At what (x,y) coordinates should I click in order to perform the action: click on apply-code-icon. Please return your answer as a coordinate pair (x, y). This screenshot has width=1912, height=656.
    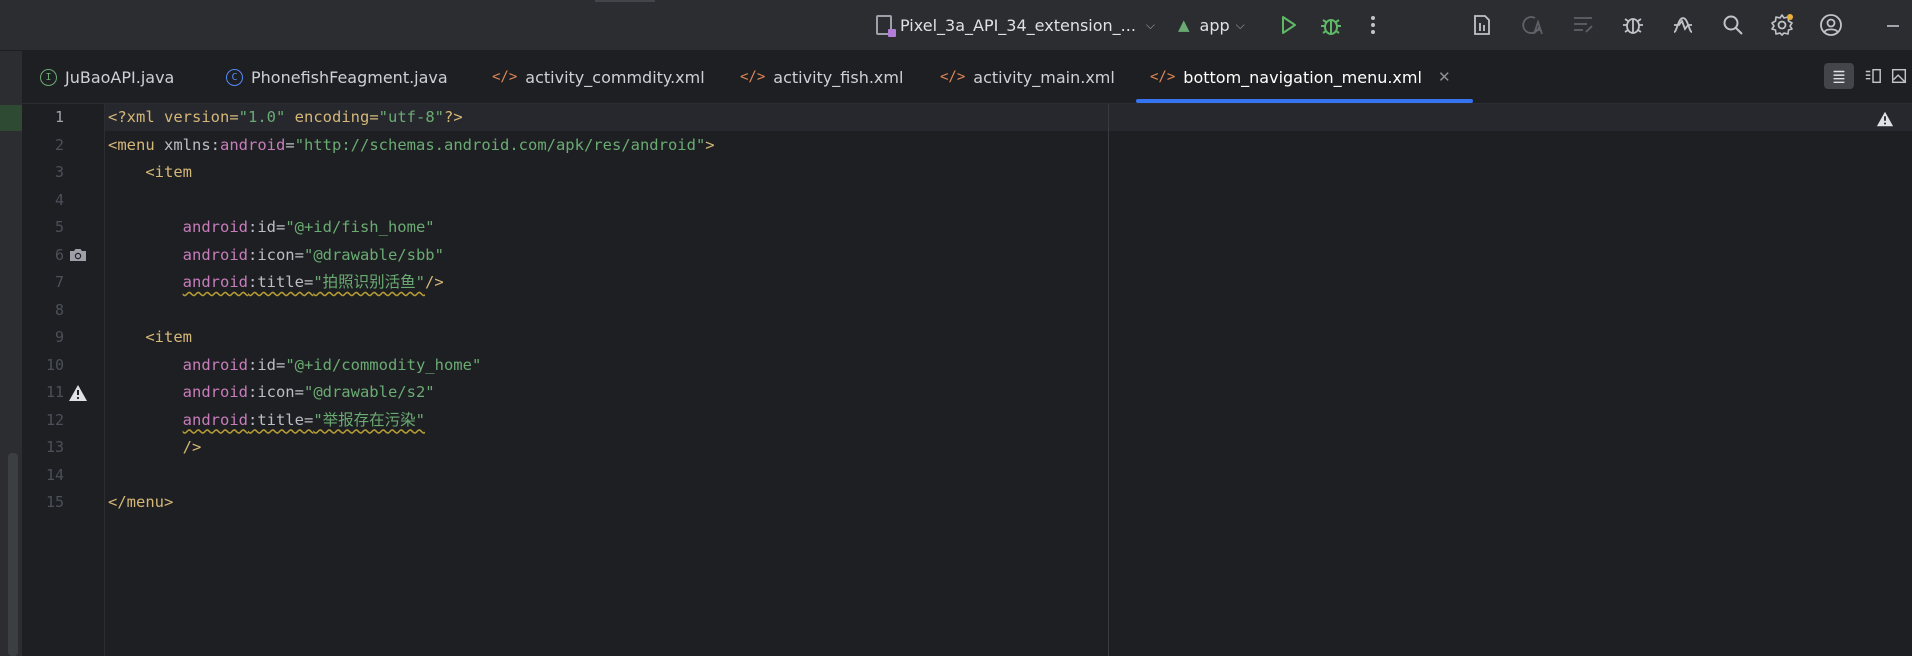
    Looking at the image, I should click on (1583, 25).